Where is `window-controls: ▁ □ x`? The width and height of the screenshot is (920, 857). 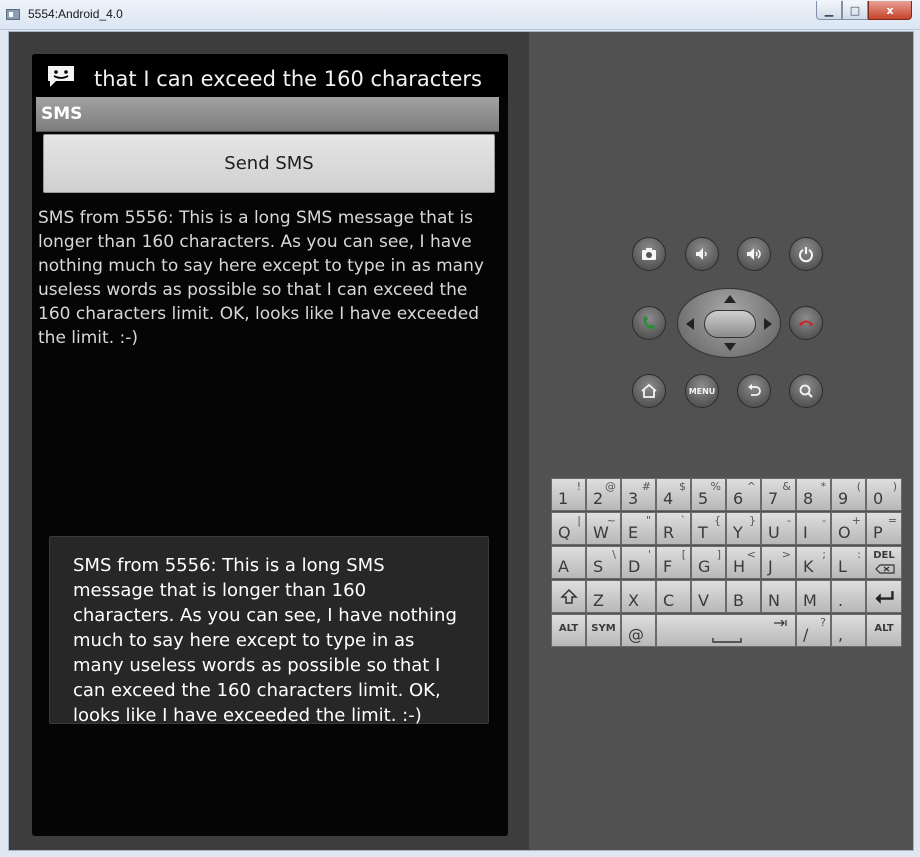 window-controls: ▁ □ x is located at coordinates (864, 10).